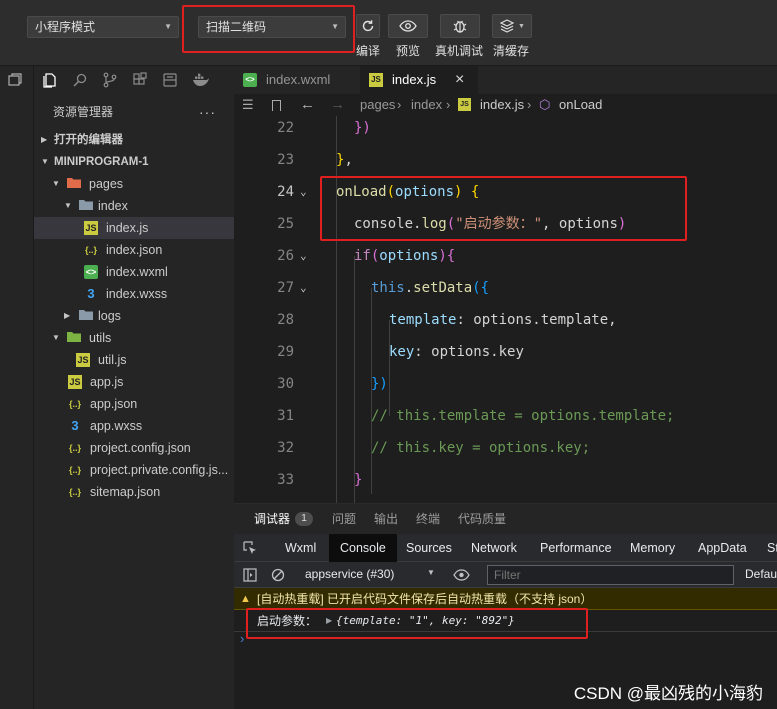  What do you see at coordinates (110, 80) in the screenshot?
I see `source-control-icon` at bounding box center [110, 80].